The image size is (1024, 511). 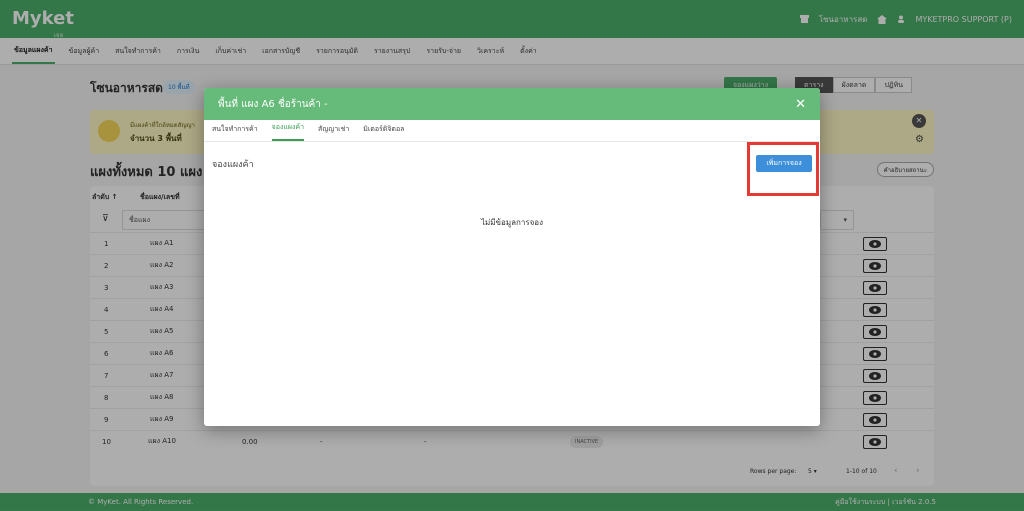 What do you see at coordinates (512, 222) in the screenshot?
I see `empty-state-message: ไม่มีข้อมูลการจอง` at bounding box center [512, 222].